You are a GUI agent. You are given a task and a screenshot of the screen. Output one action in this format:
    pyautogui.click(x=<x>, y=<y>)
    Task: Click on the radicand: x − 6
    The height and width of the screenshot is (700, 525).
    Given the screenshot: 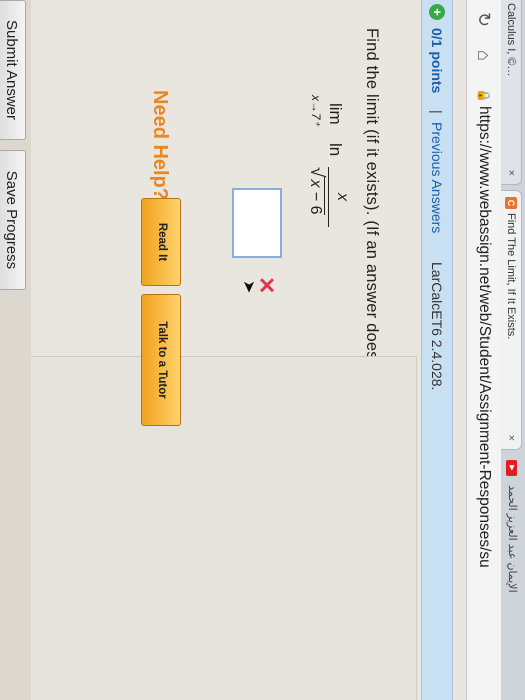 What is the action you would take?
    pyautogui.click(x=316, y=196)
    